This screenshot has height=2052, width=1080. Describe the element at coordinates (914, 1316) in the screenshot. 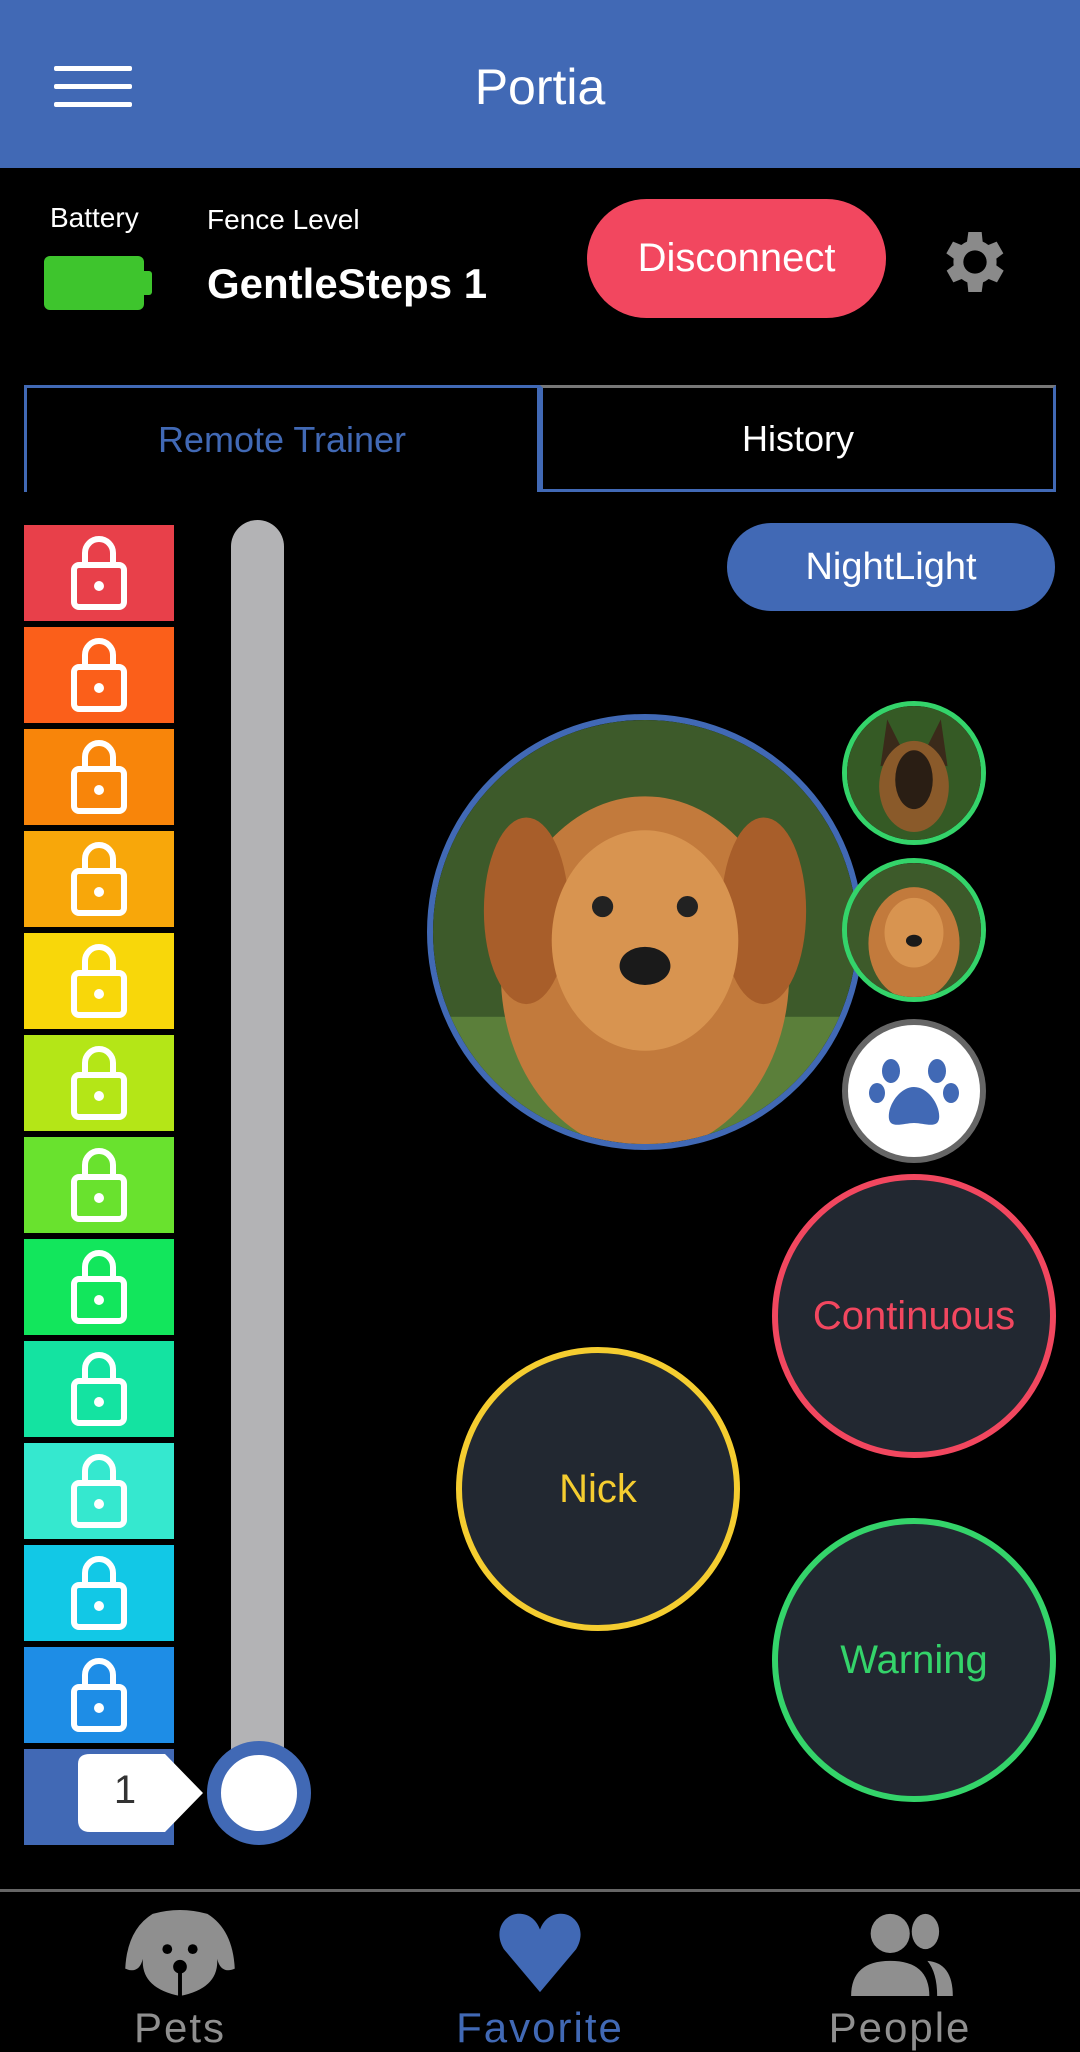

I see `continuous-button: Continuous` at that location.